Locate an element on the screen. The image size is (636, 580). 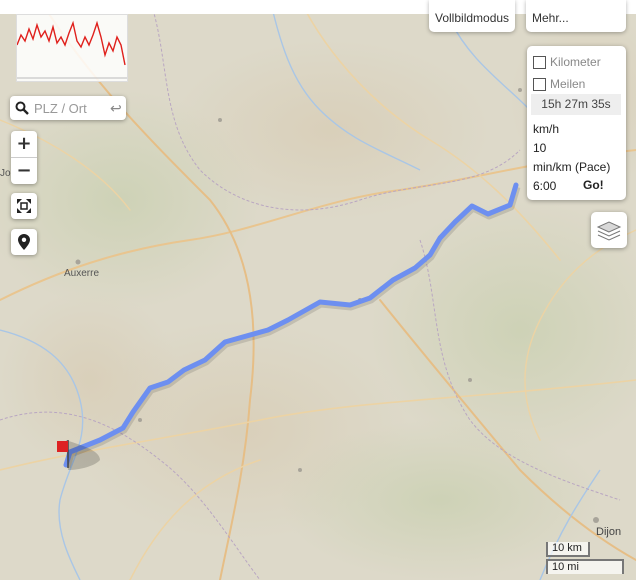
zoom-out-button: − is located at coordinates (24, 171).